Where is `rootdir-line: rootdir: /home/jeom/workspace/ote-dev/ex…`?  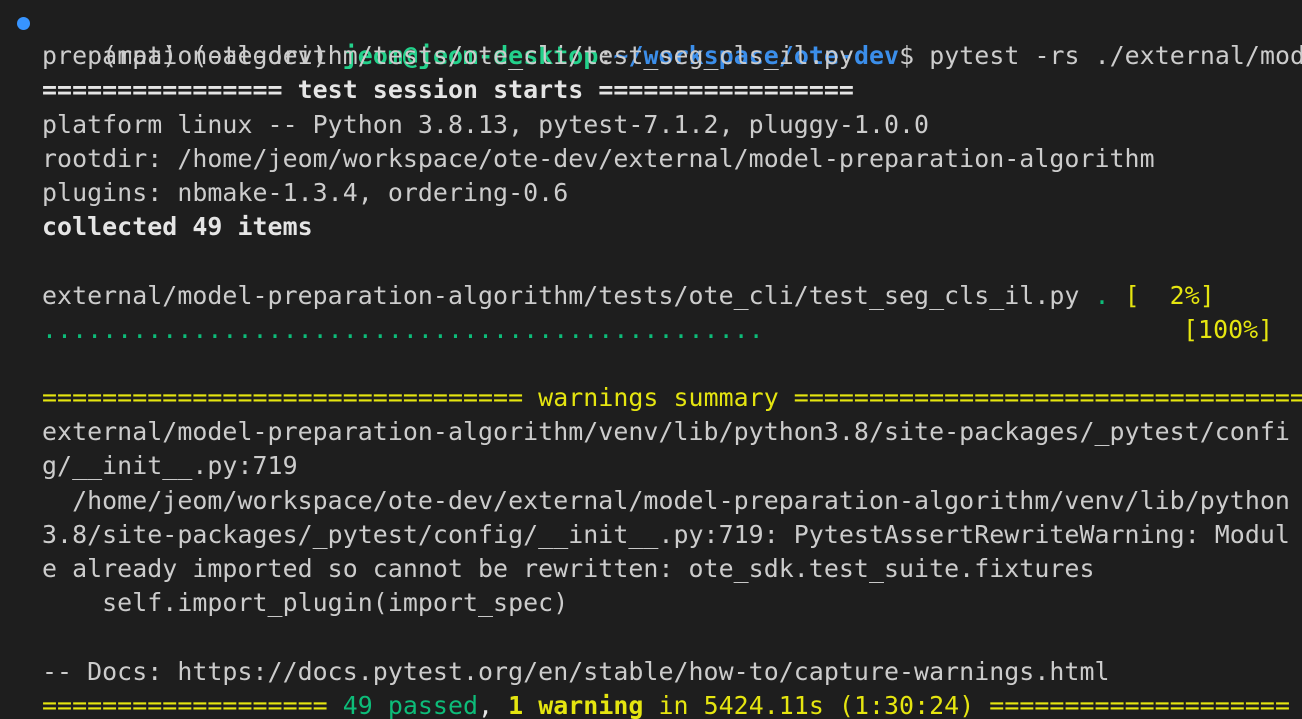
rootdir-line: rootdir: /home/jeom/workspace/ote-dev/ex… is located at coordinates (598, 158).